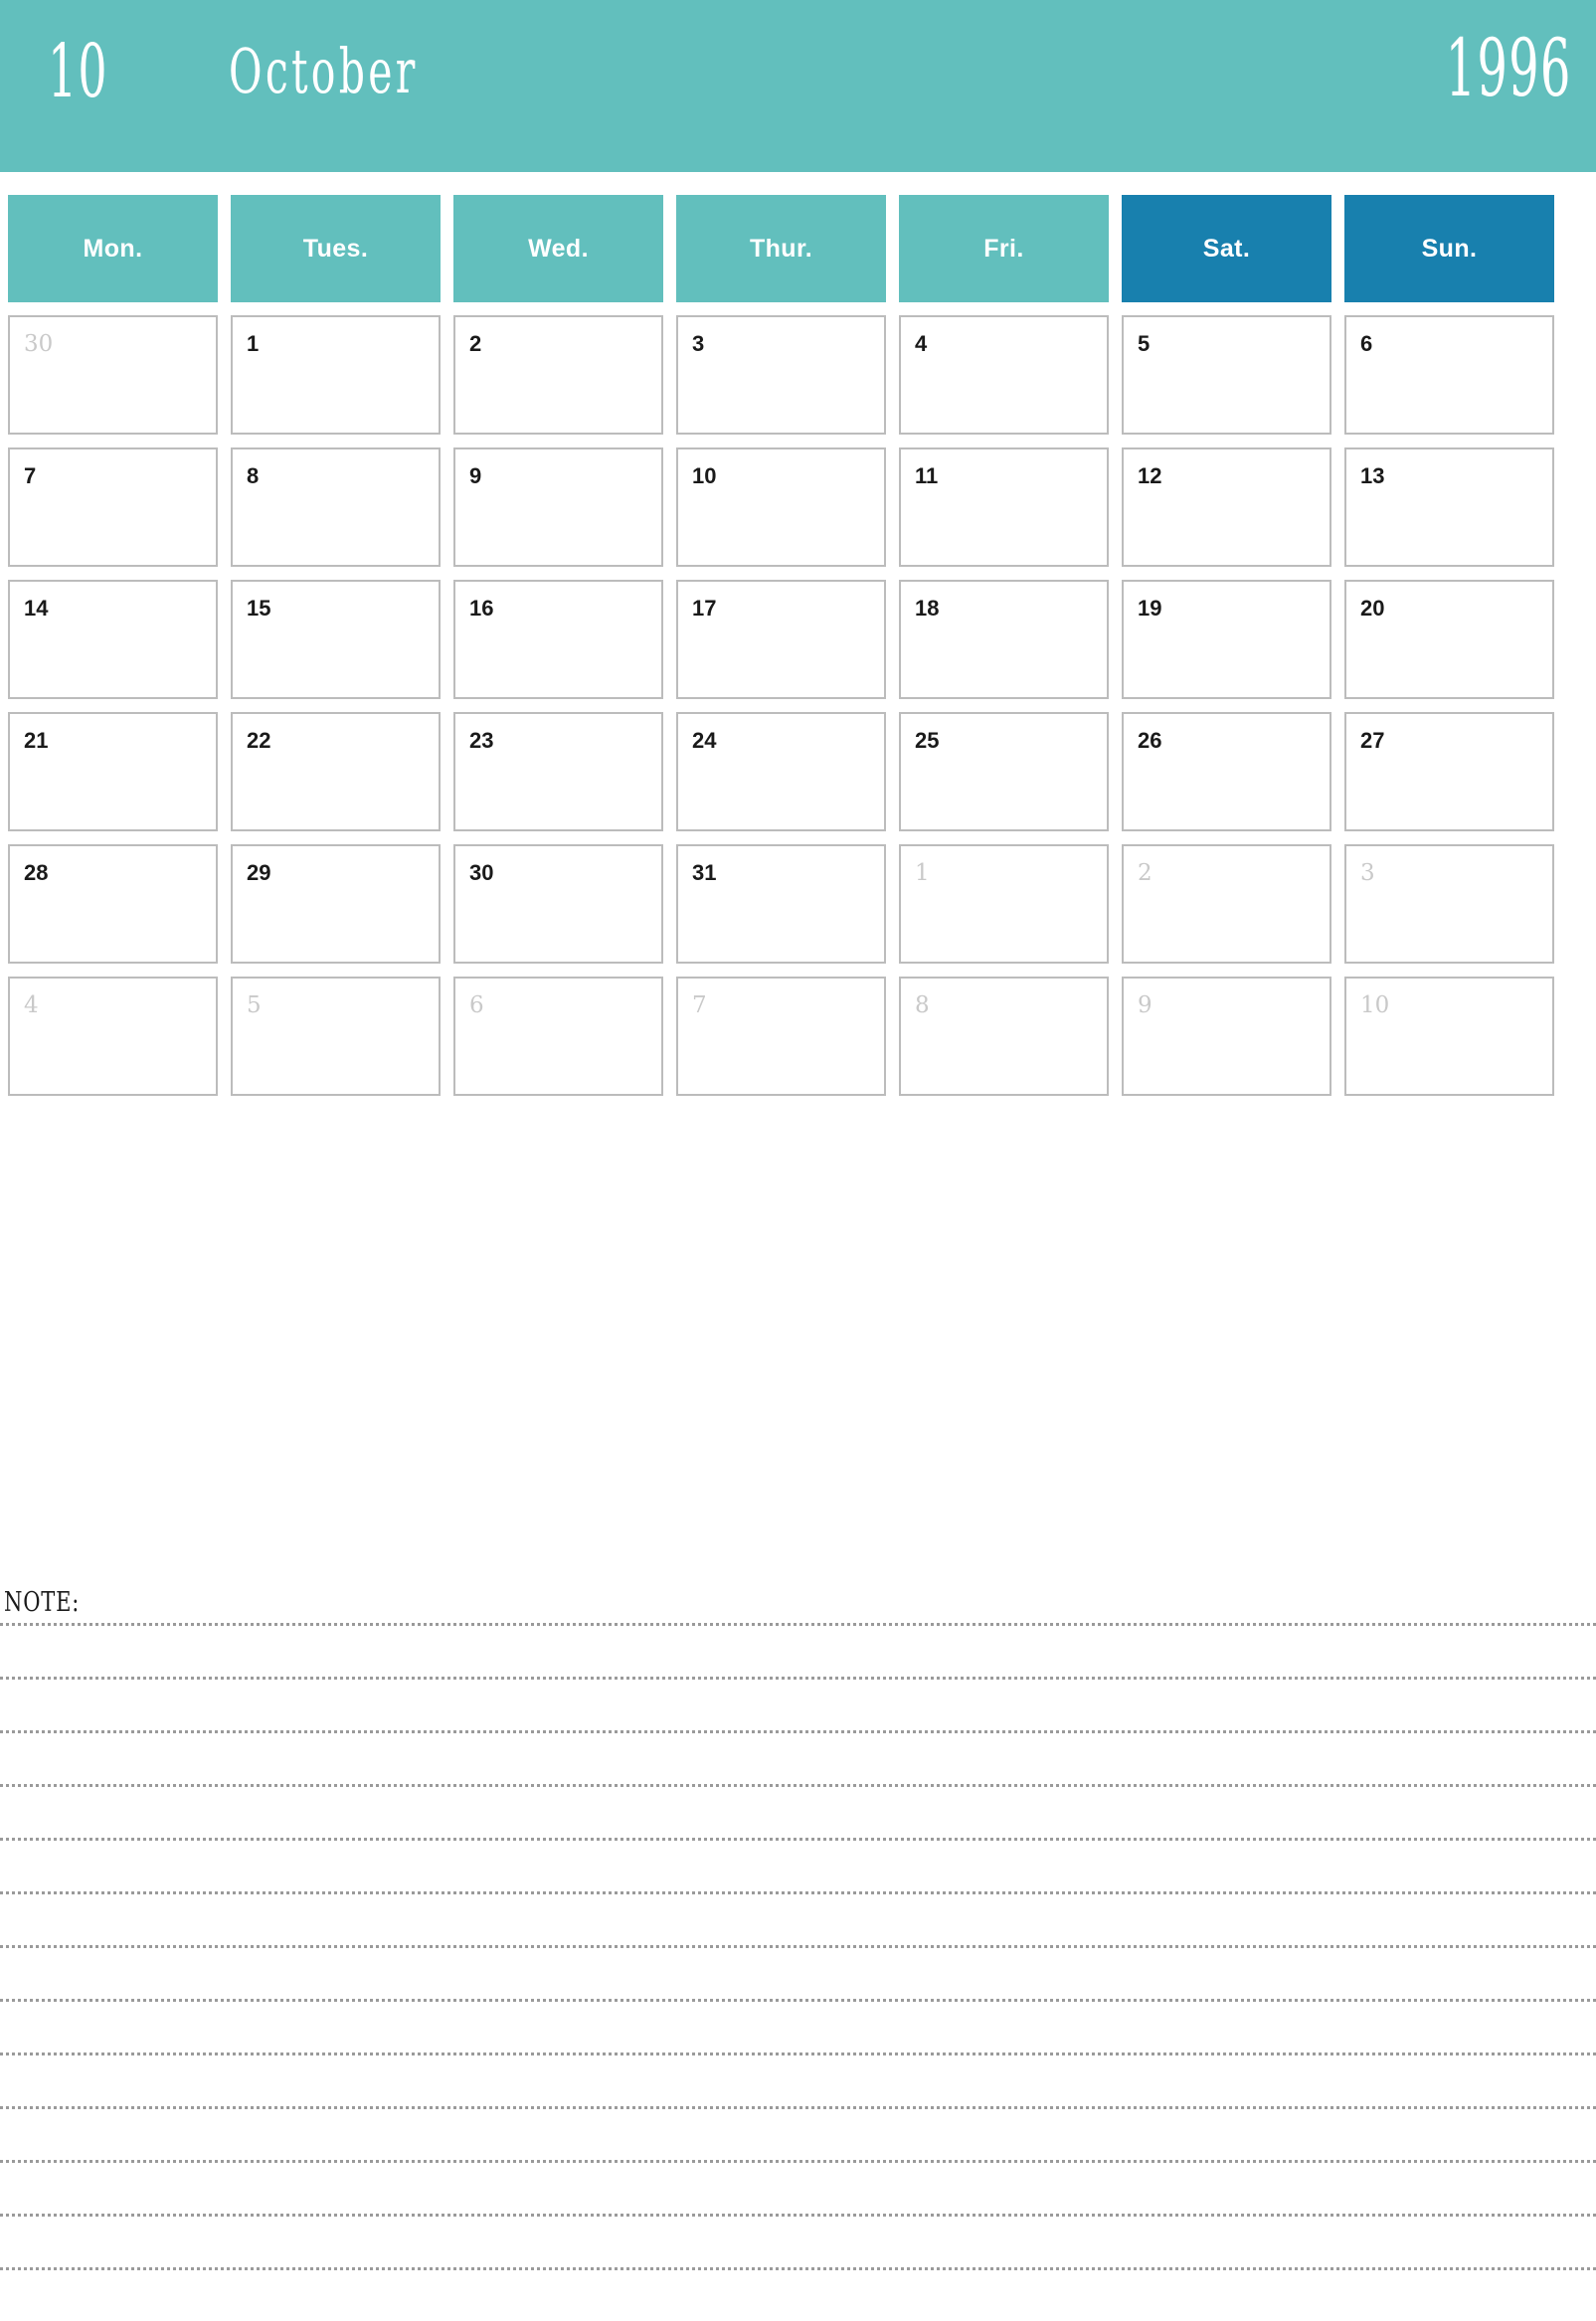  What do you see at coordinates (113, 771) in the screenshot?
I see `day-cell: 21` at bounding box center [113, 771].